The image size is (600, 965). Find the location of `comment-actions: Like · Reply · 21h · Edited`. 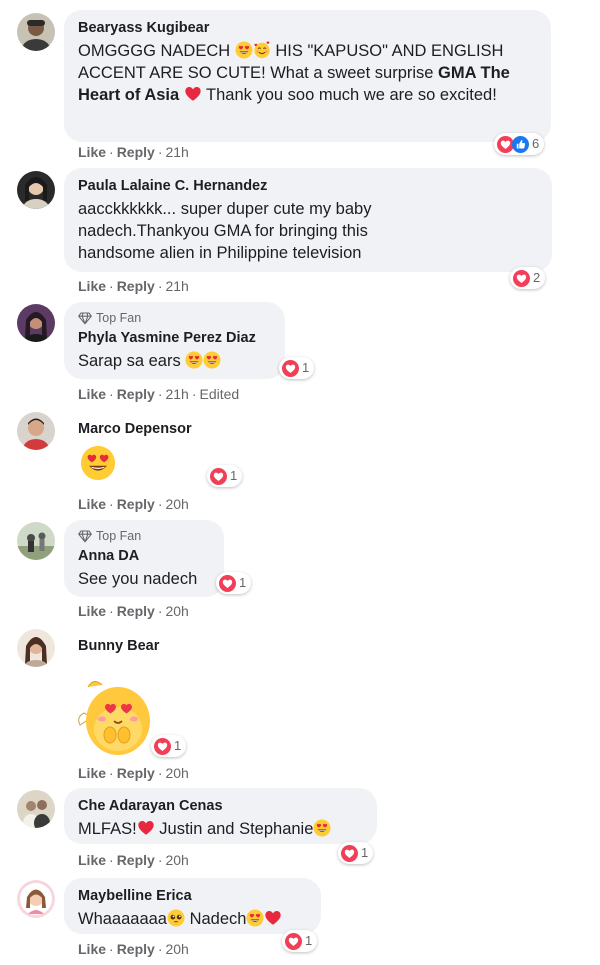

comment-actions: Like · Reply · 21h · Edited is located at coordinates (158, 394).